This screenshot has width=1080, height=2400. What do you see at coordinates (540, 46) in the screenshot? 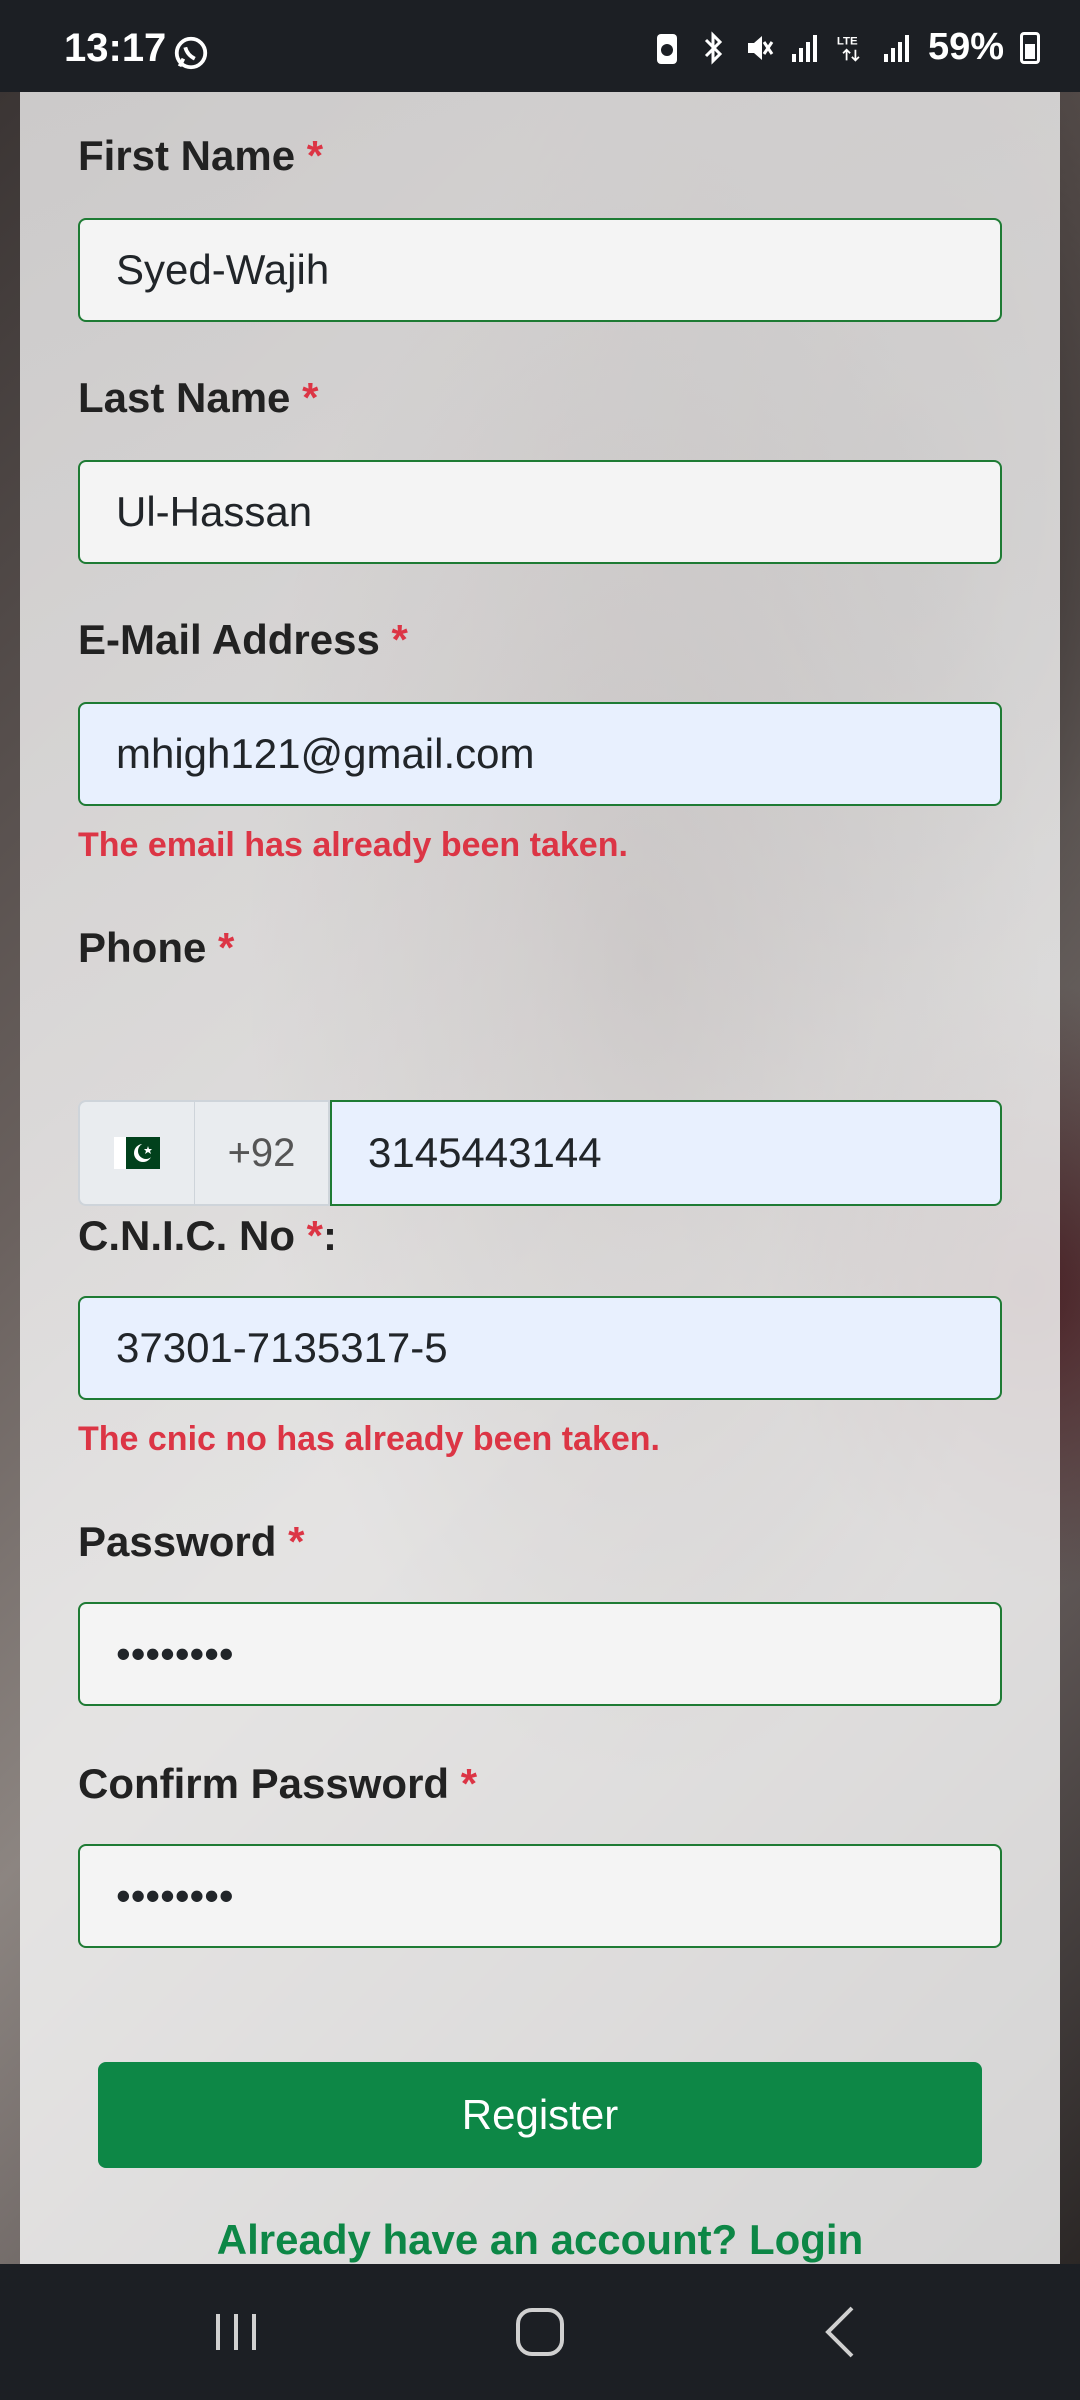
I see `status-bar: 13:17 LTE 59%` at bounding box center [540, 46].